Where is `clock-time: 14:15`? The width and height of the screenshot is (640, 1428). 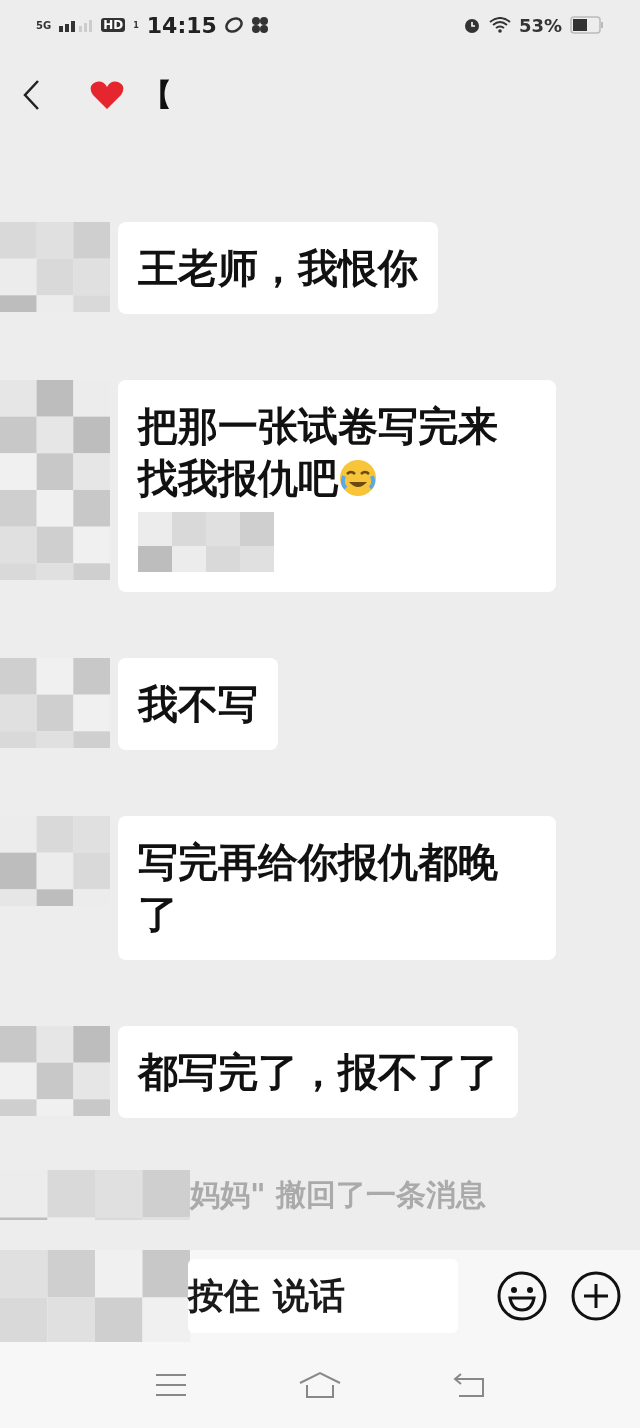 clock-time: 14:15 is located at coordinates (181, 25).